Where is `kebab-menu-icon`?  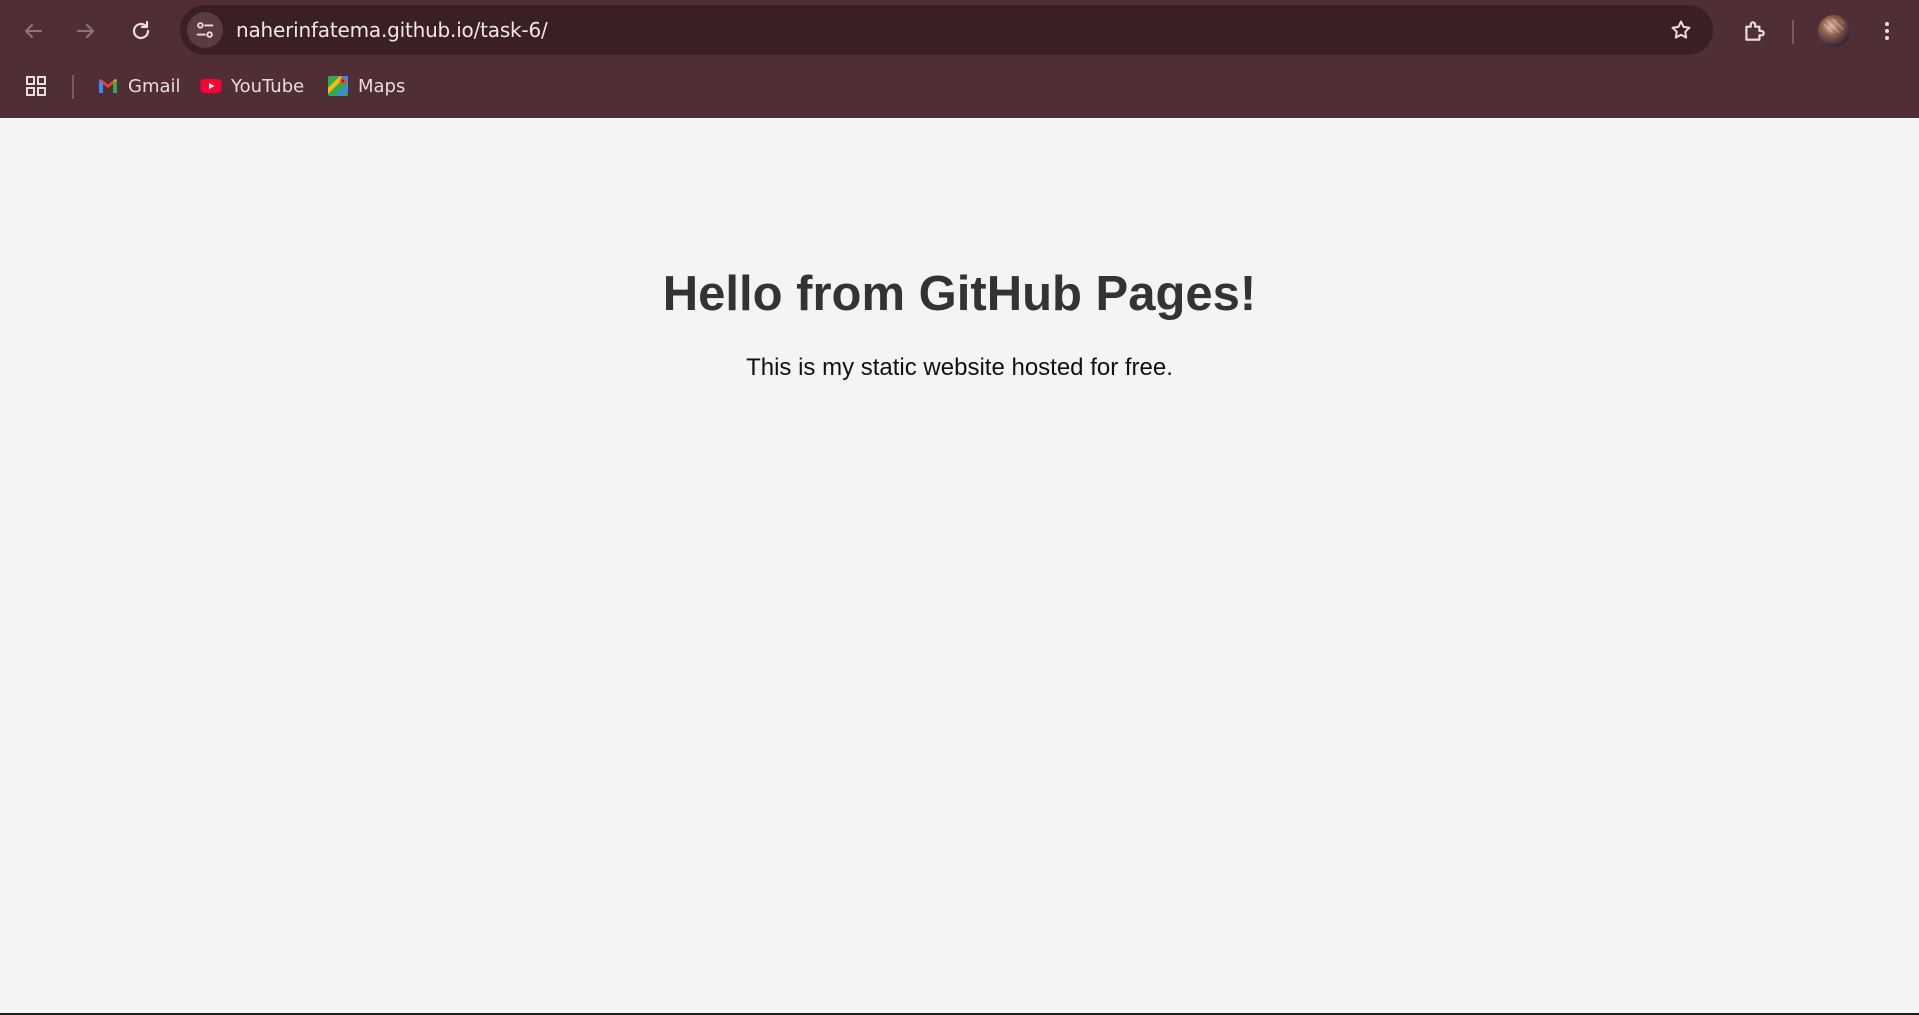
kebab-menu-icon is located at coordinates (1887, 31).